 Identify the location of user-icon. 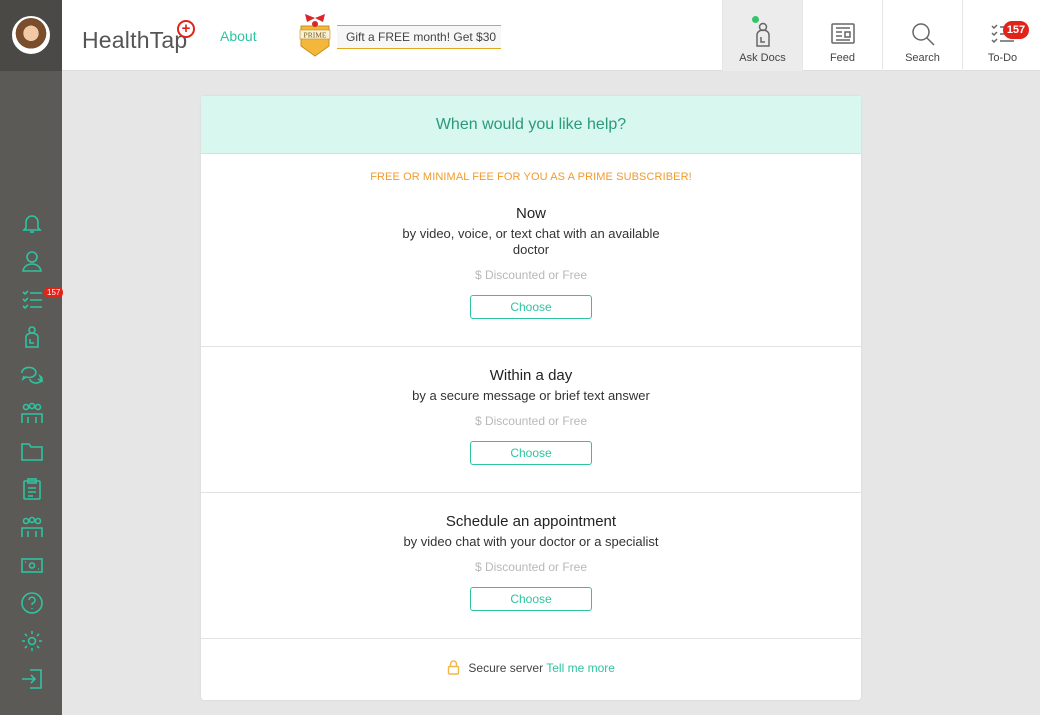
(32, 261).